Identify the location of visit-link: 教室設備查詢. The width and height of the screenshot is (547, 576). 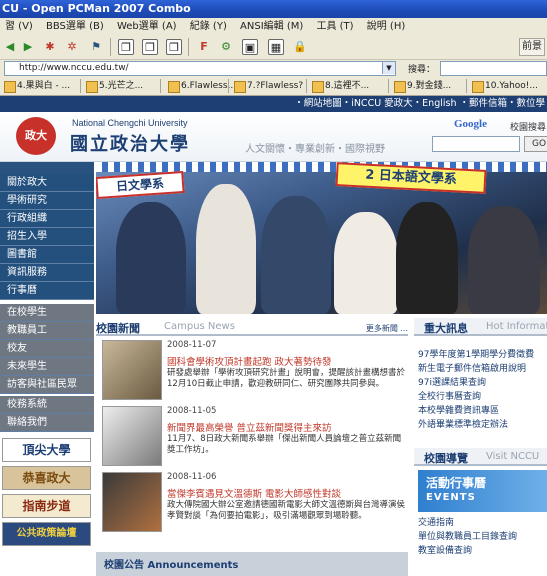
(482, 551).